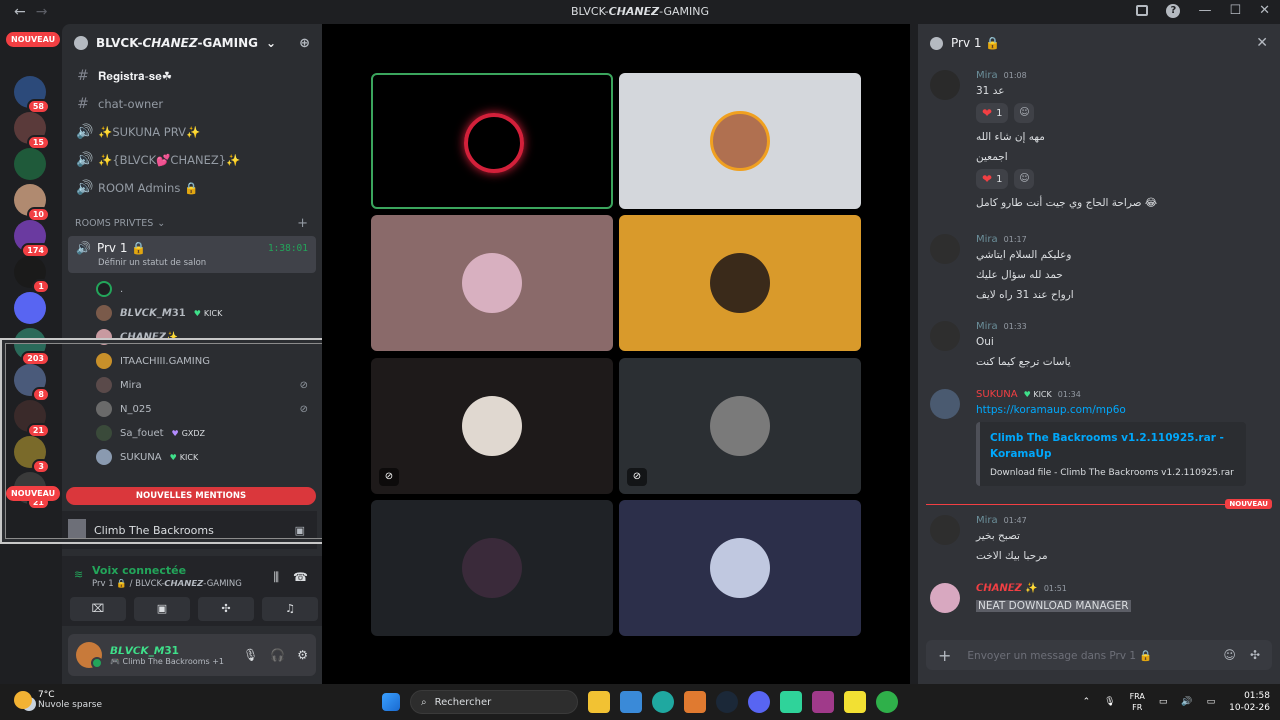 The height and width of the screenshot is (720, 1280). Describe the element at coordinates (1120, 410) in the screenshot. I see `message-link: https://koramaup.com/mp6o` at that location.